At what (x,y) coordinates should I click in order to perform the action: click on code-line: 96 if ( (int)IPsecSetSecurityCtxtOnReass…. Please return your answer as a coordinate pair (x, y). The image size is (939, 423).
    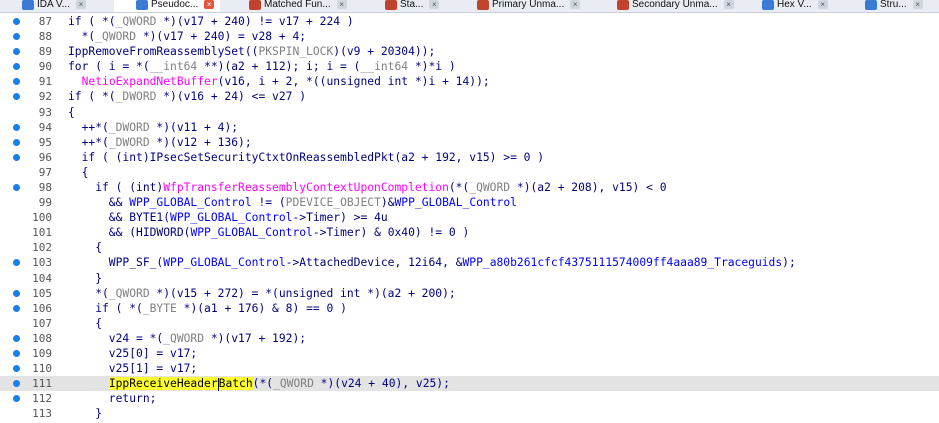
    Looking at the image, I should click on (469, 157).